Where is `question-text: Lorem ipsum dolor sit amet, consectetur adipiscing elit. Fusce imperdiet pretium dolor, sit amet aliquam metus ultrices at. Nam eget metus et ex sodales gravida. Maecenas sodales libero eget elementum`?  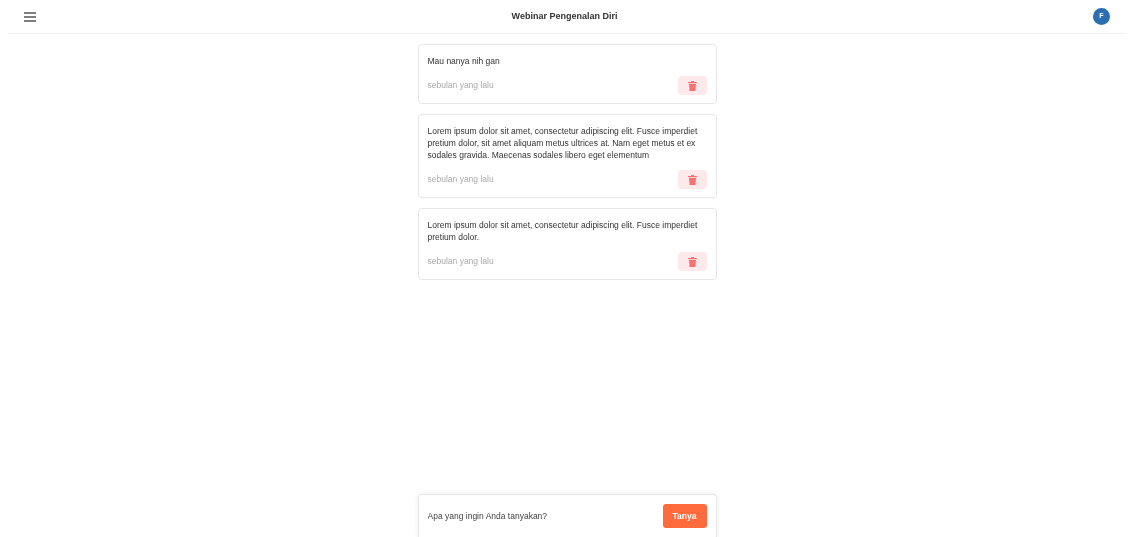
question-text: Lorem ipsum dolor sit amet, consectetur adipiscing elit. Fusce imperdiet pretium dolor, sit amet aliquam metus ultrices at. Nam eget metus et ex sodales gravida. Maecenas sodales libero eget elementum is located at coordinates (563, 143).